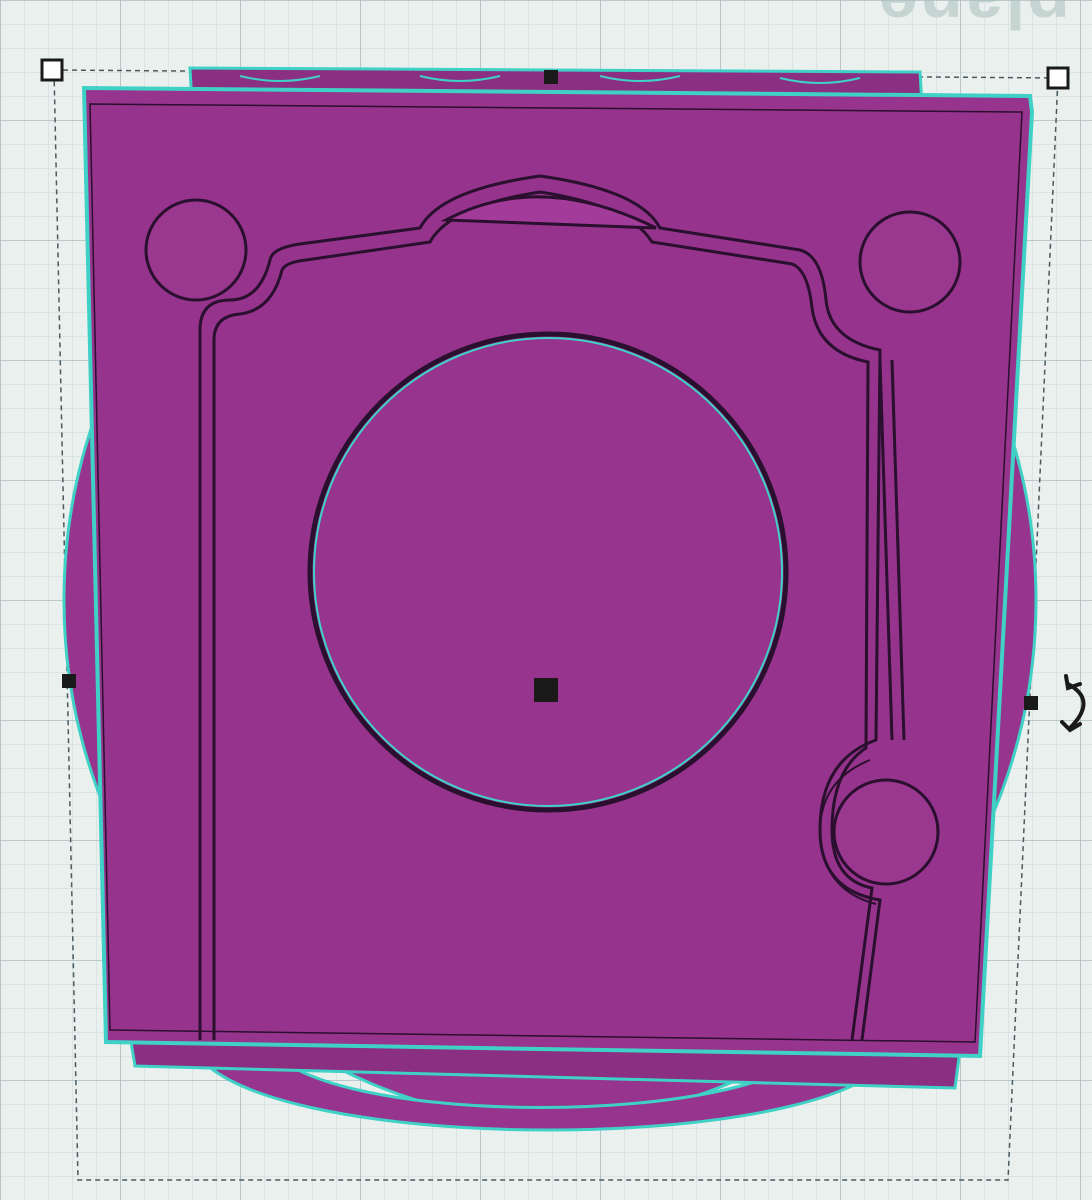 This screenshot has width=1092, height=1200. What do you see at coordinates (196, 250) in the screenshot?
I see `corner-hole-top-left` at bounding box center [196, 250].